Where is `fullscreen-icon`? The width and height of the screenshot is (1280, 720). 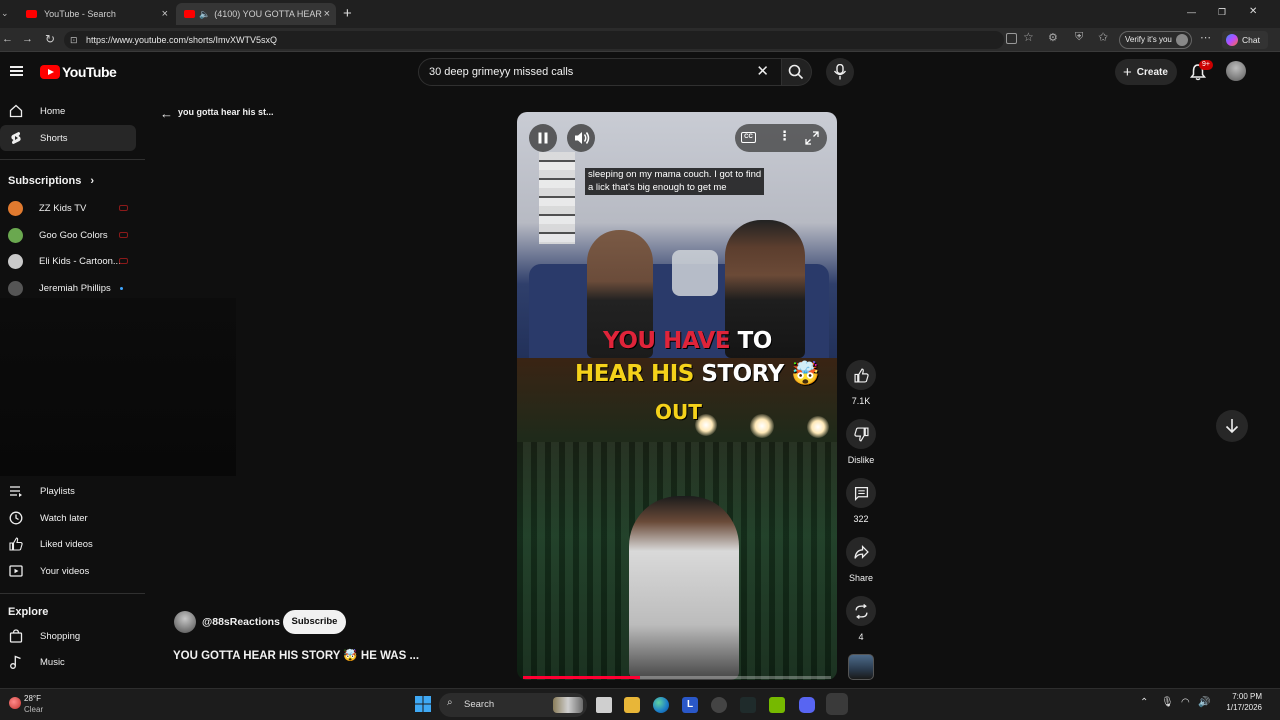 fullscreen-icon is located at coordinates (812, 138).